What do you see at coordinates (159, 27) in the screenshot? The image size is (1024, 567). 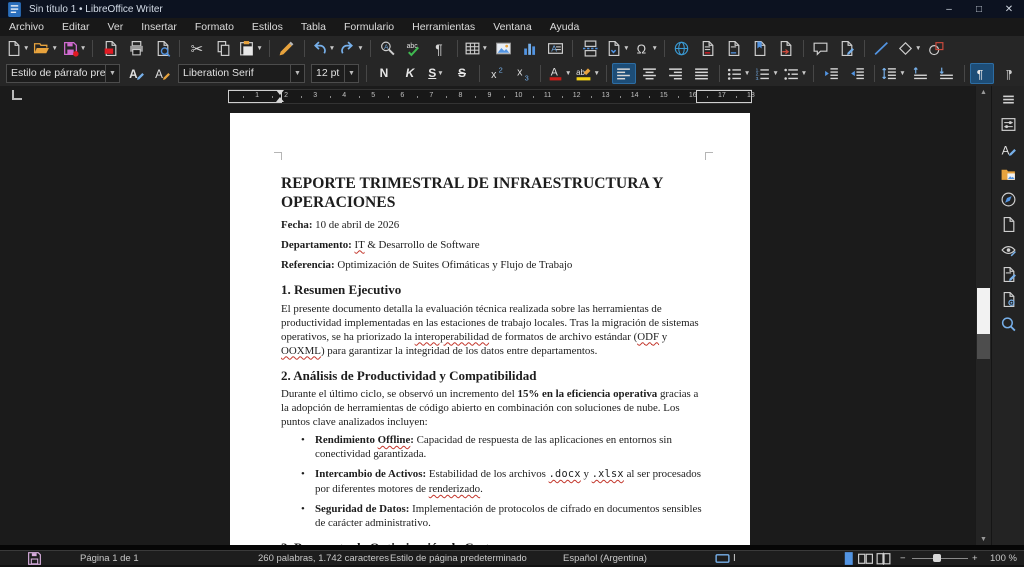 I see `menu-insertar: Insertar` at bounding box center [159, 27].